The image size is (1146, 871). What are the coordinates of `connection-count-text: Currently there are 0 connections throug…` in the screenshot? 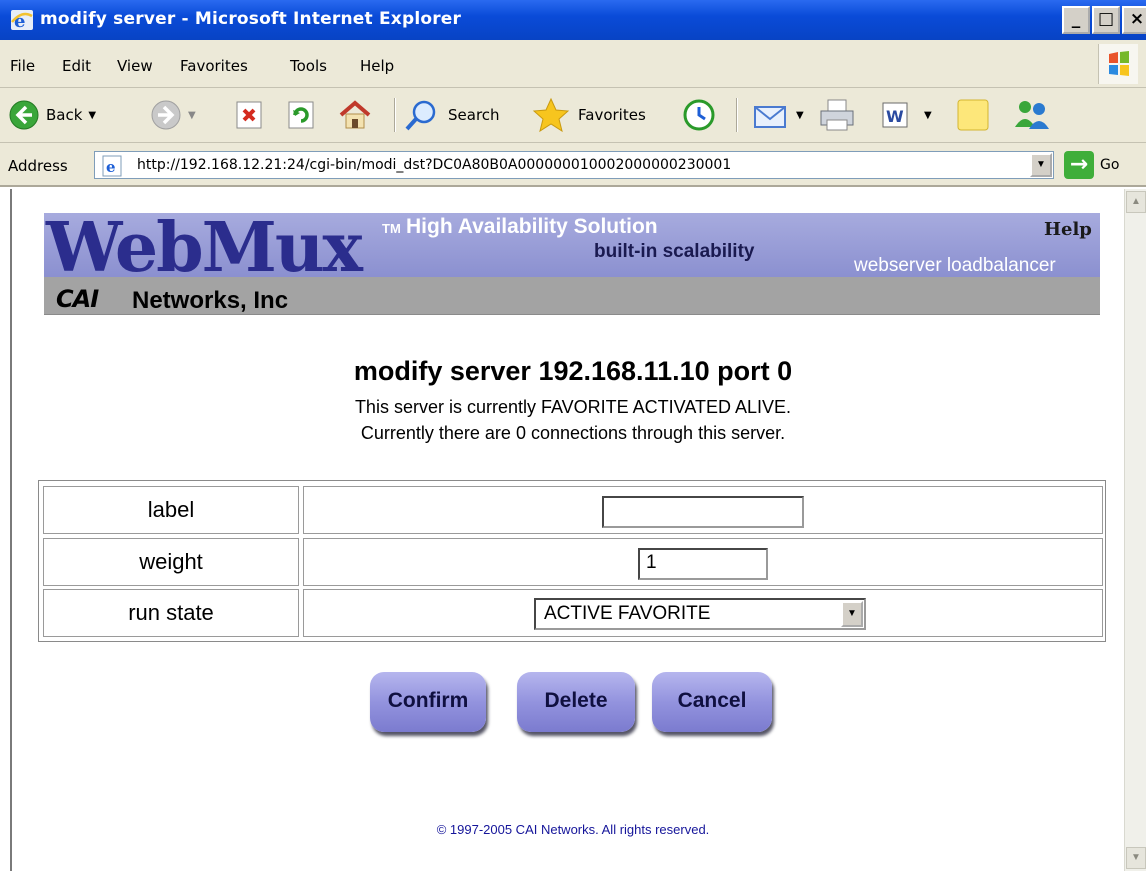 It's located at (573, 433).